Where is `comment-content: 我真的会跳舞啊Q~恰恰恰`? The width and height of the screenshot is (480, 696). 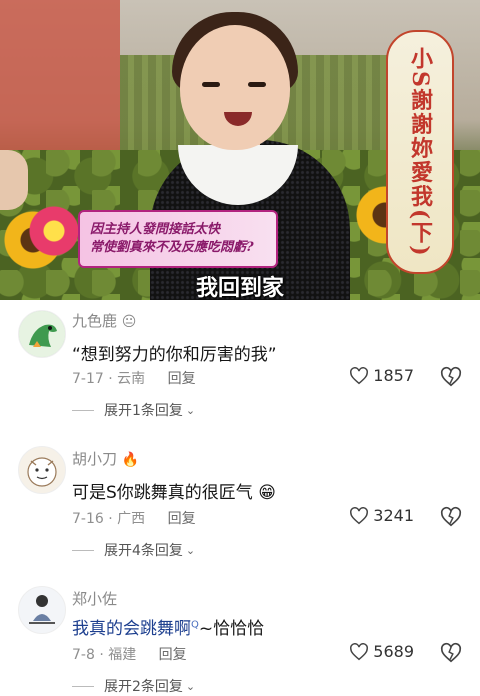
comment-content: 我真的会跳舞啊Q~恰恰恰 is located at coordinates (168, 626).